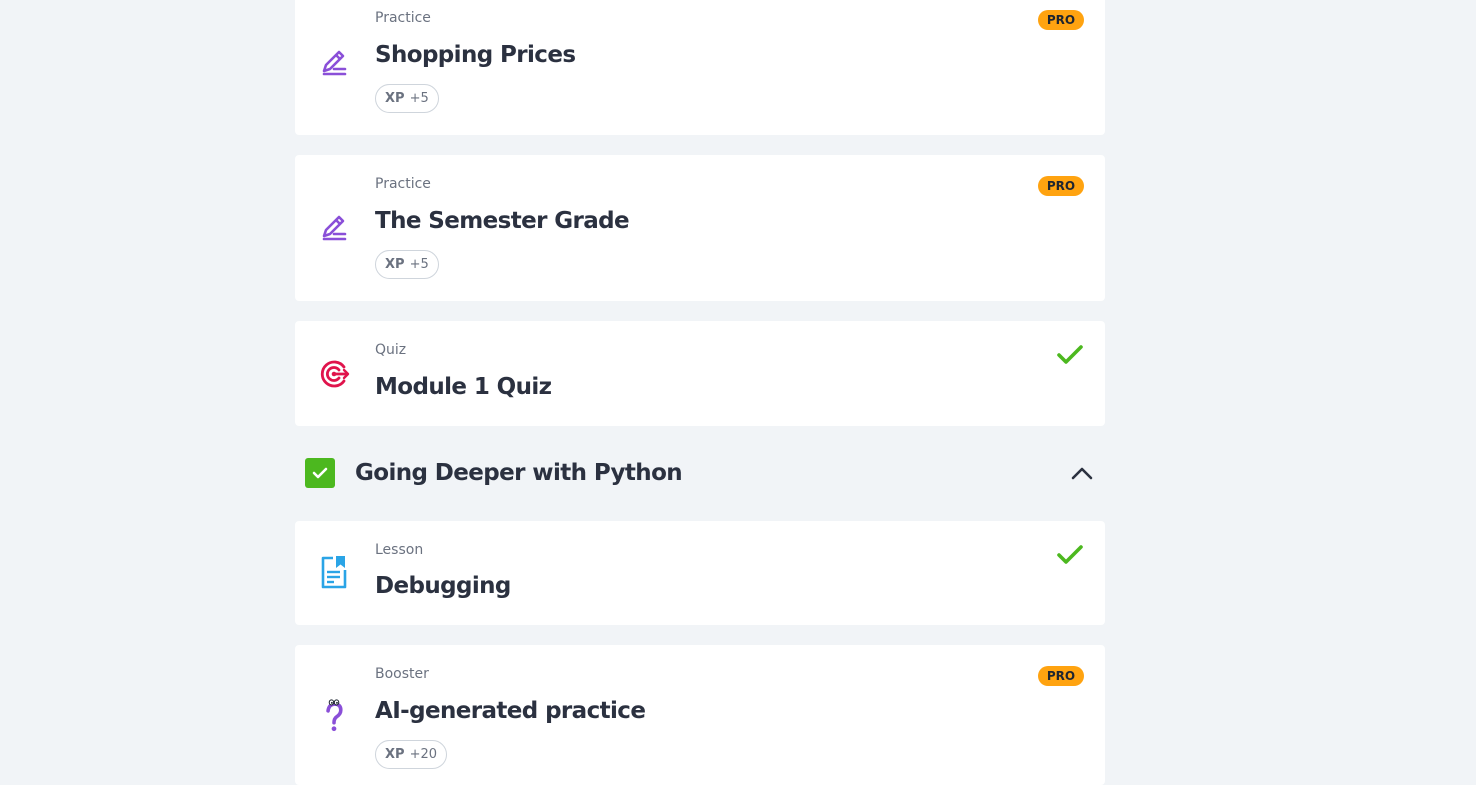 Image resolution: width=1476 pixels, height=785 pixels. I want to click on item-title: AI-generated practice, so click(510, 711).